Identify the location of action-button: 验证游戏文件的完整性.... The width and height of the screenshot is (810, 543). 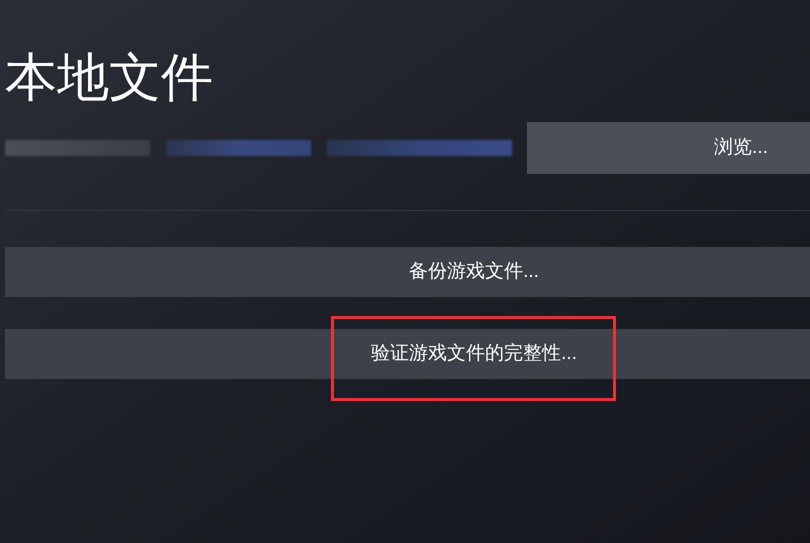
(407, 354).